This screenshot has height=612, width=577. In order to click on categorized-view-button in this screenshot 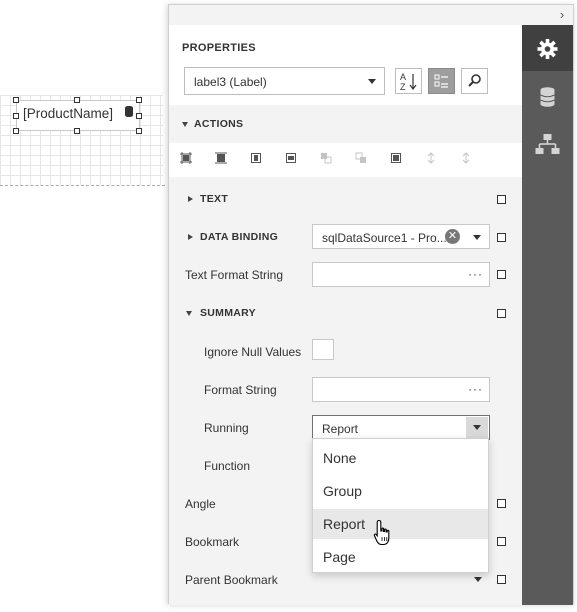, I will do `click(441, 81)`.